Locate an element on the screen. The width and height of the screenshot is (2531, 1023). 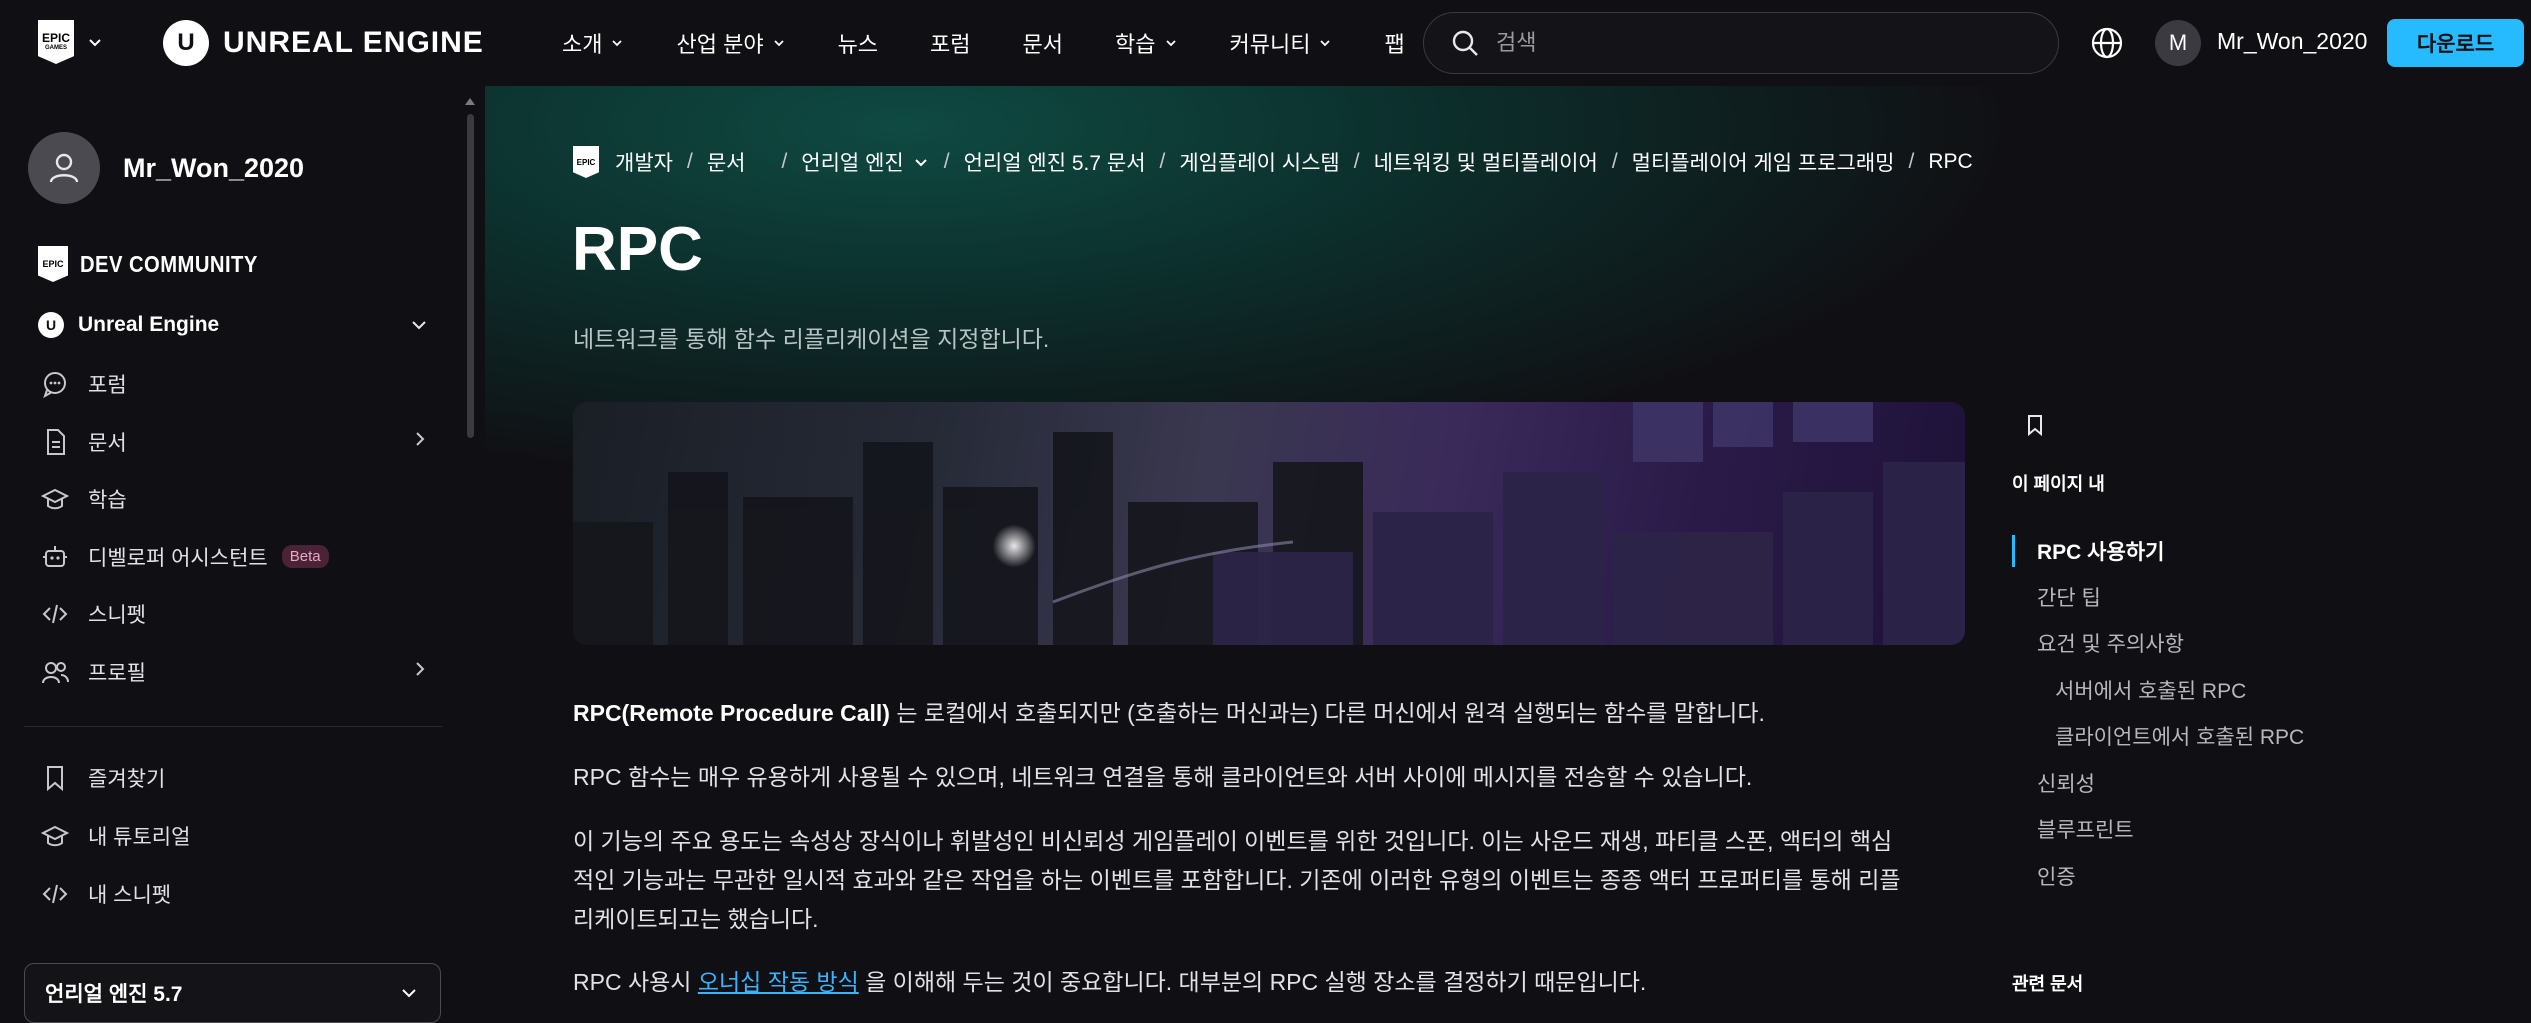
toc-item: 클라이언트에서 호출된 RPC is located at coordinates (2179, 736).